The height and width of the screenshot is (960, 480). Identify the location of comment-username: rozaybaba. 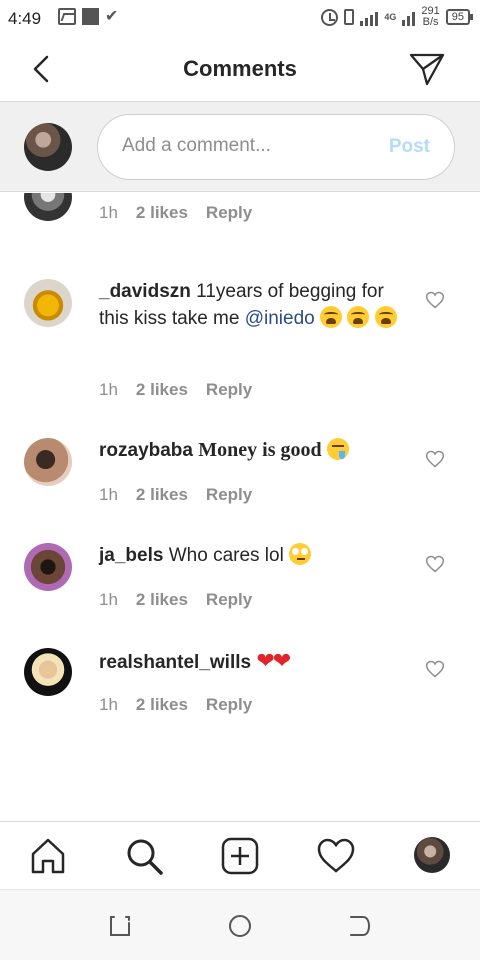
(146, 450).